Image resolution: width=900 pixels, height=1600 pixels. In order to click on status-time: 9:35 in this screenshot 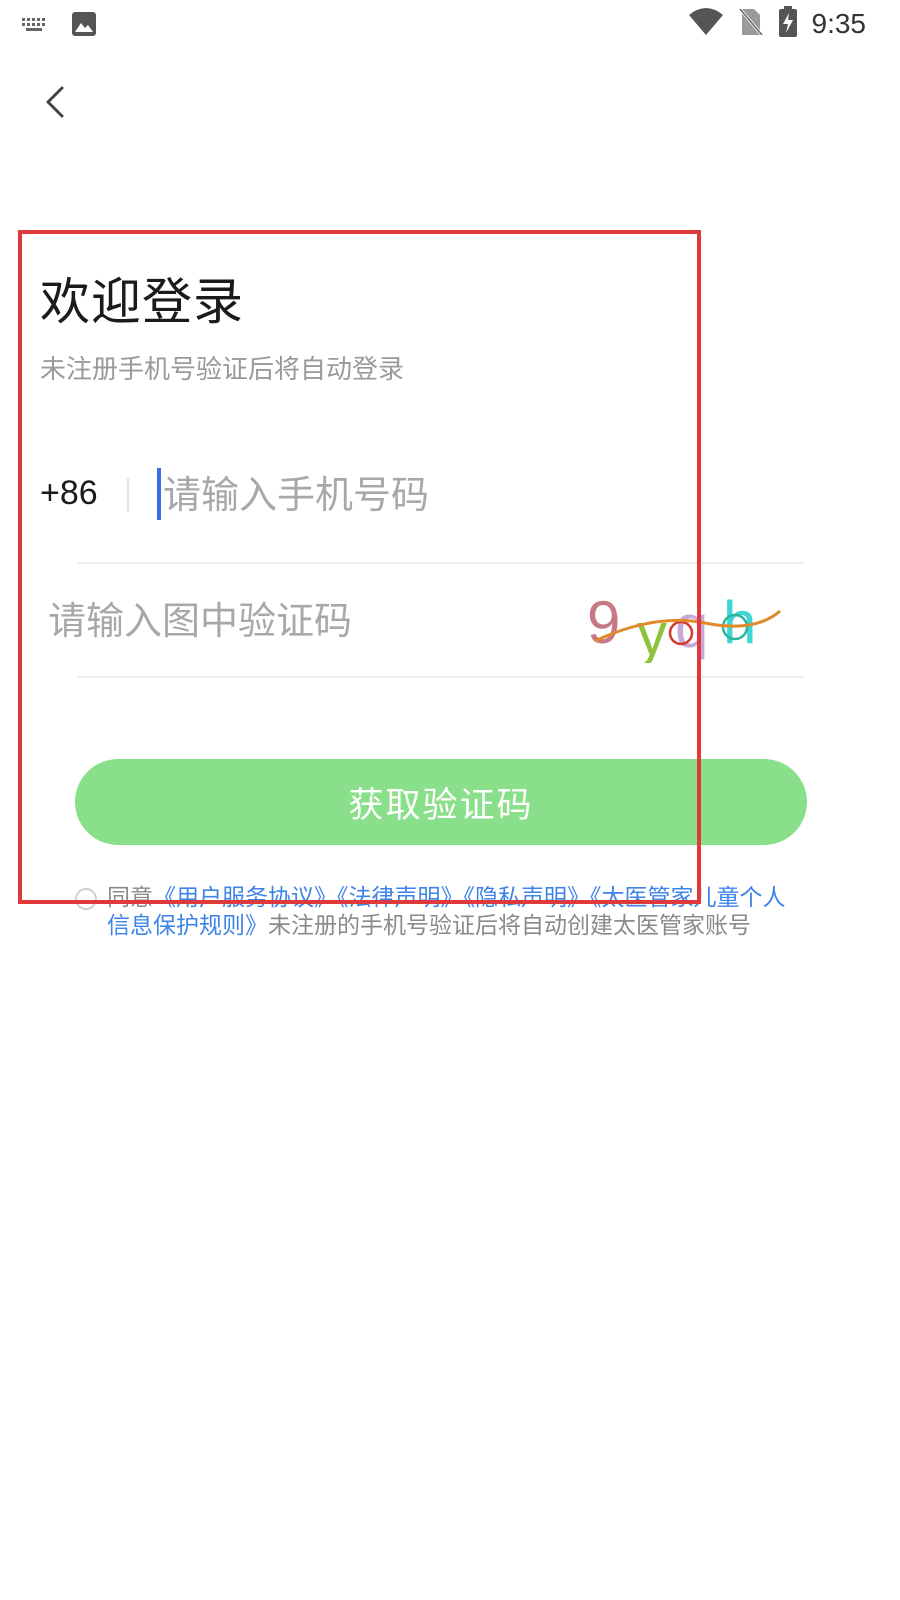, I will do `click(839, 23)`.